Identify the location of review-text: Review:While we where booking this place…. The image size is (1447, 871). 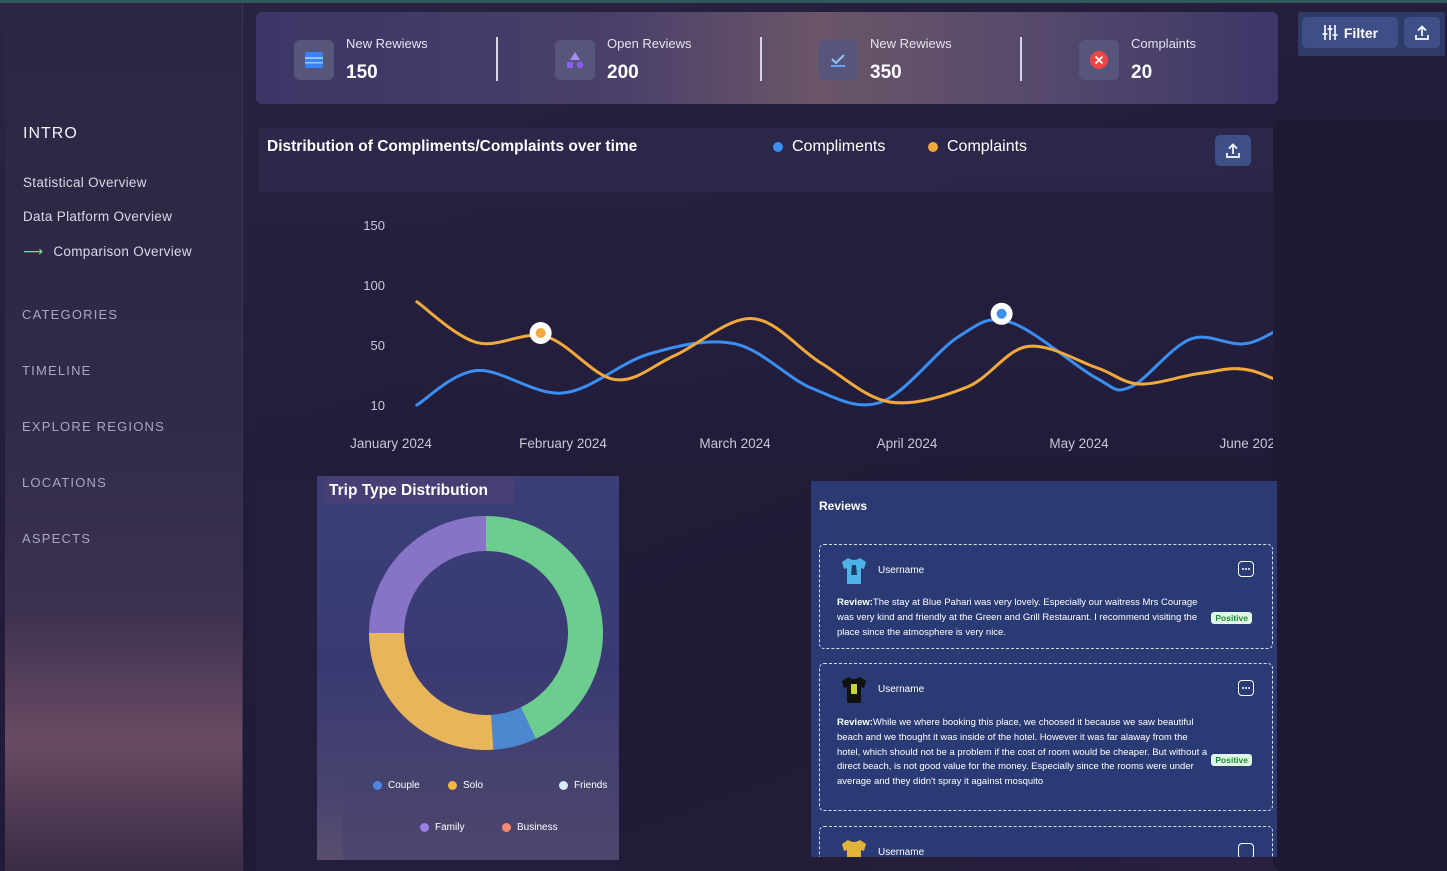
(1024, 753).